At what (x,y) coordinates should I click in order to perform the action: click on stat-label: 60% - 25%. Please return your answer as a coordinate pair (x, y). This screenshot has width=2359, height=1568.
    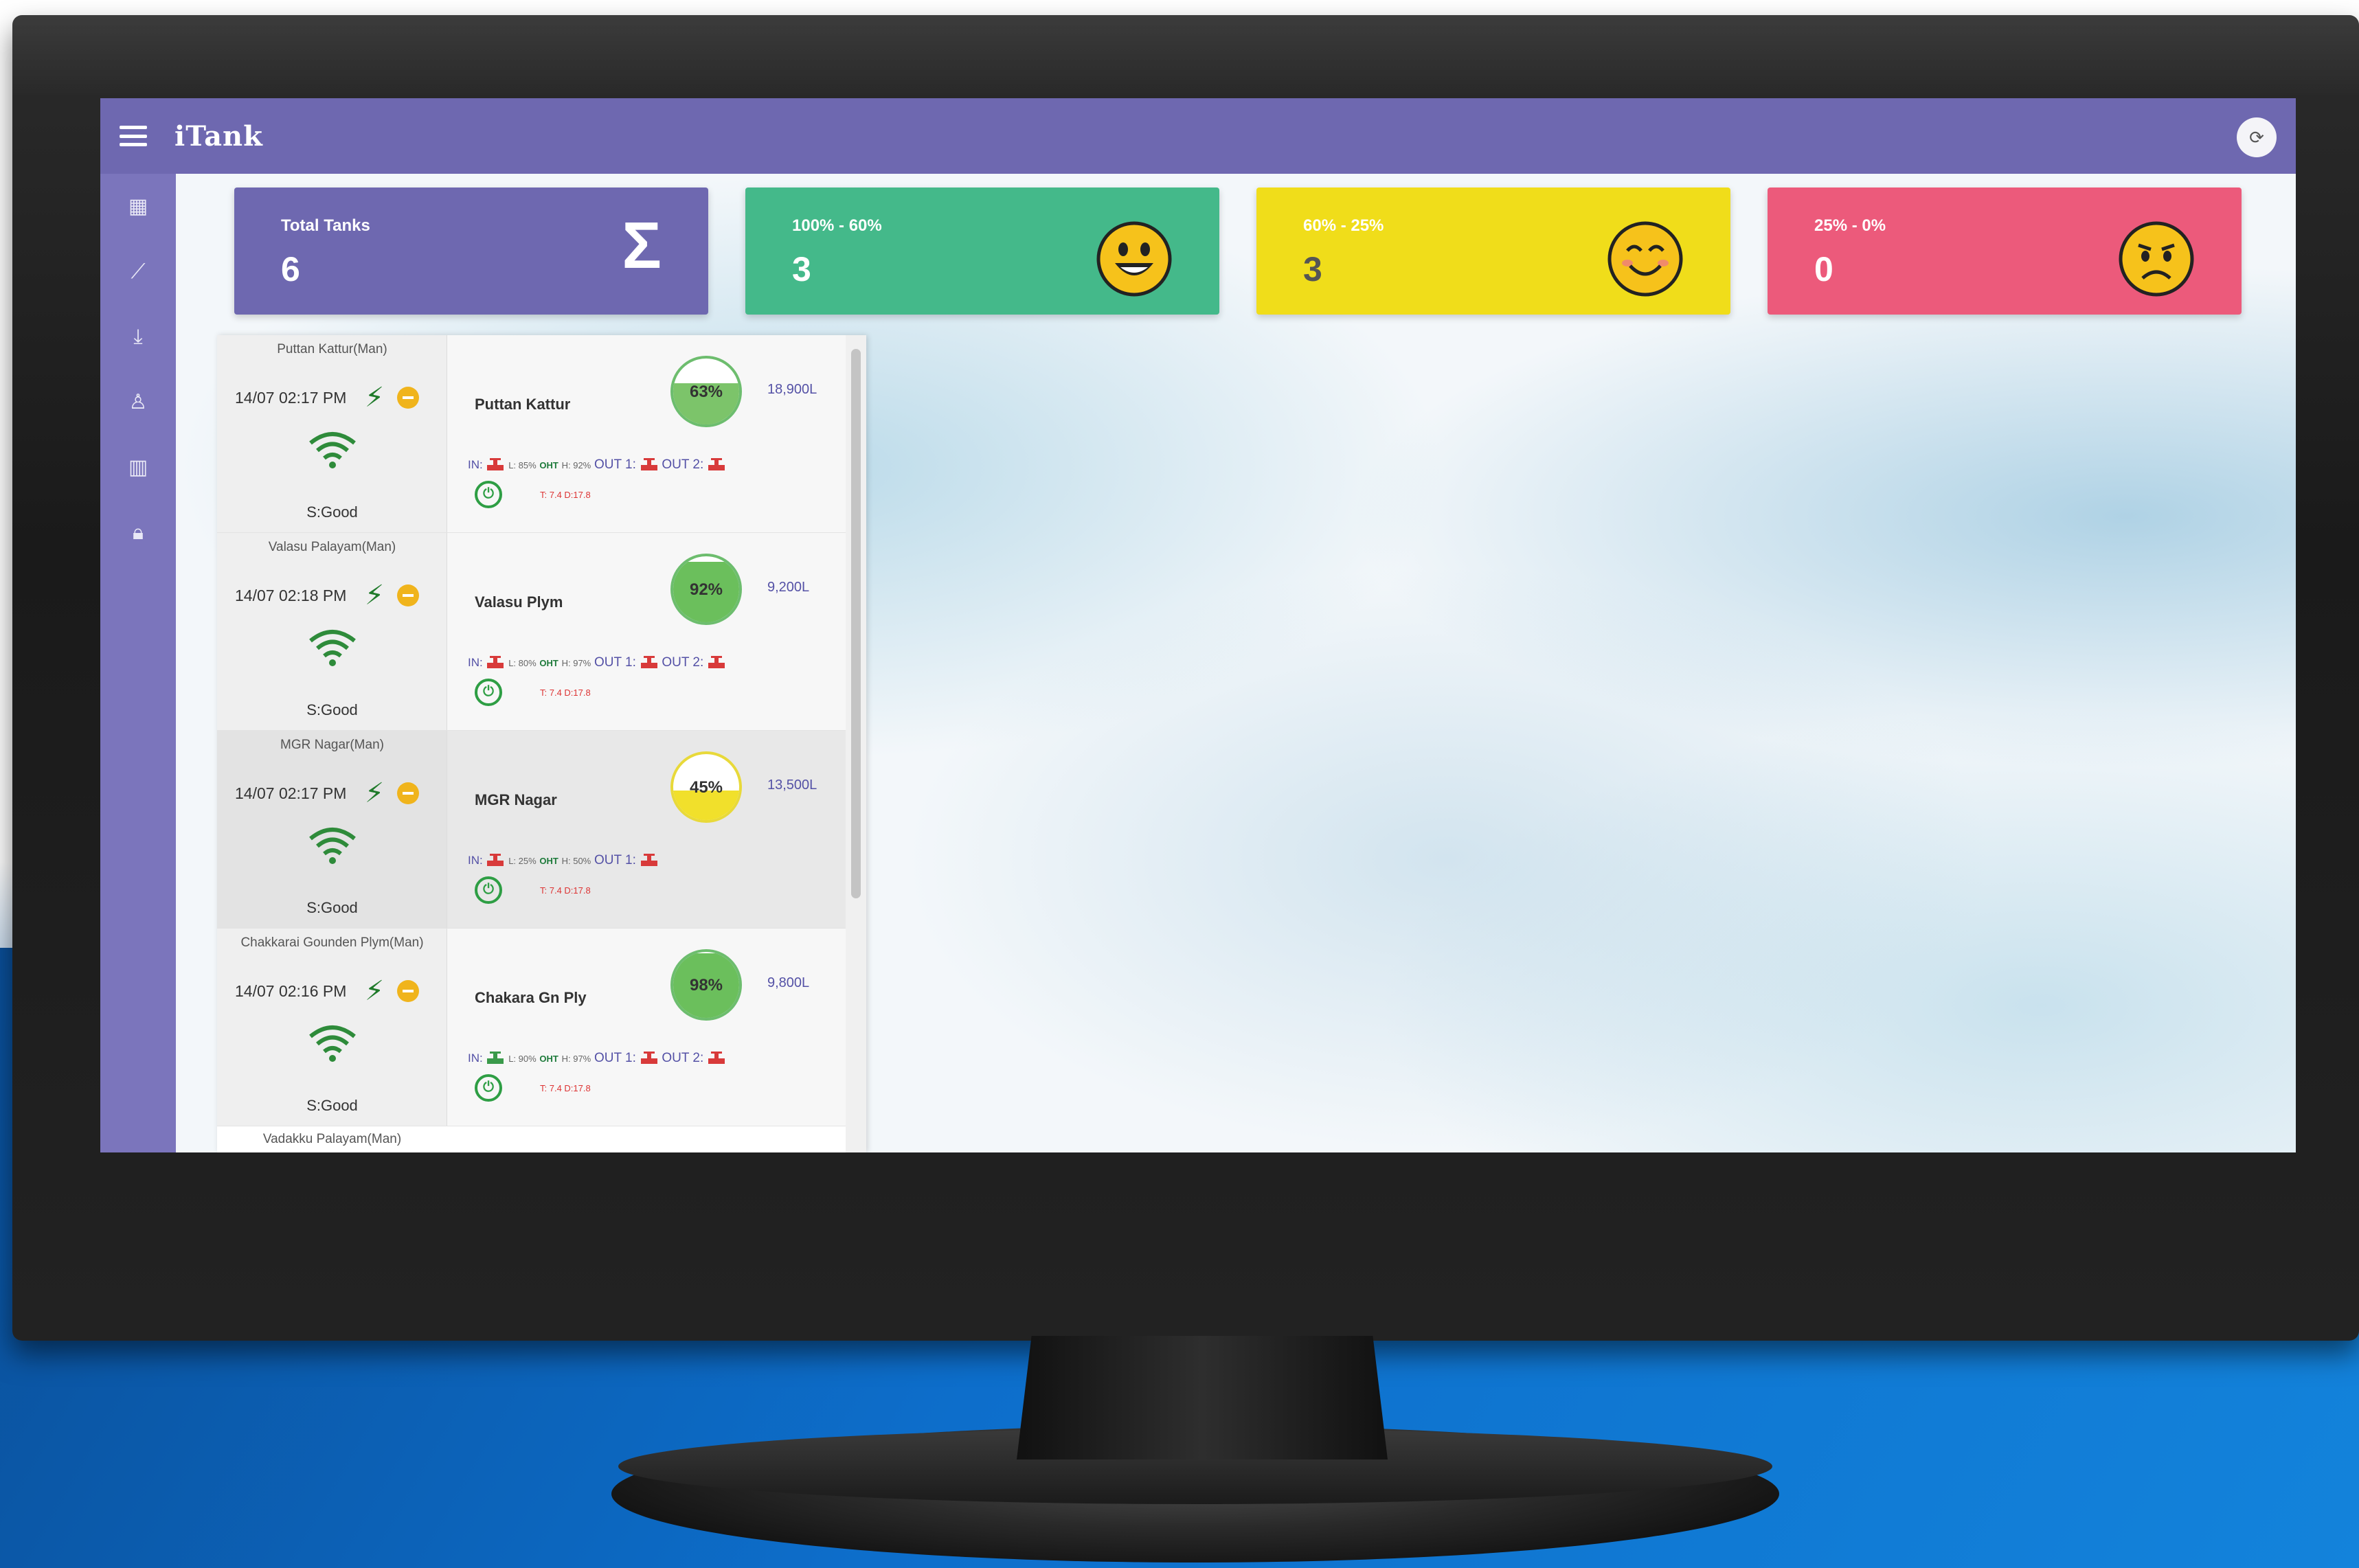
    Looking at the image, I should click on (1343, 225).